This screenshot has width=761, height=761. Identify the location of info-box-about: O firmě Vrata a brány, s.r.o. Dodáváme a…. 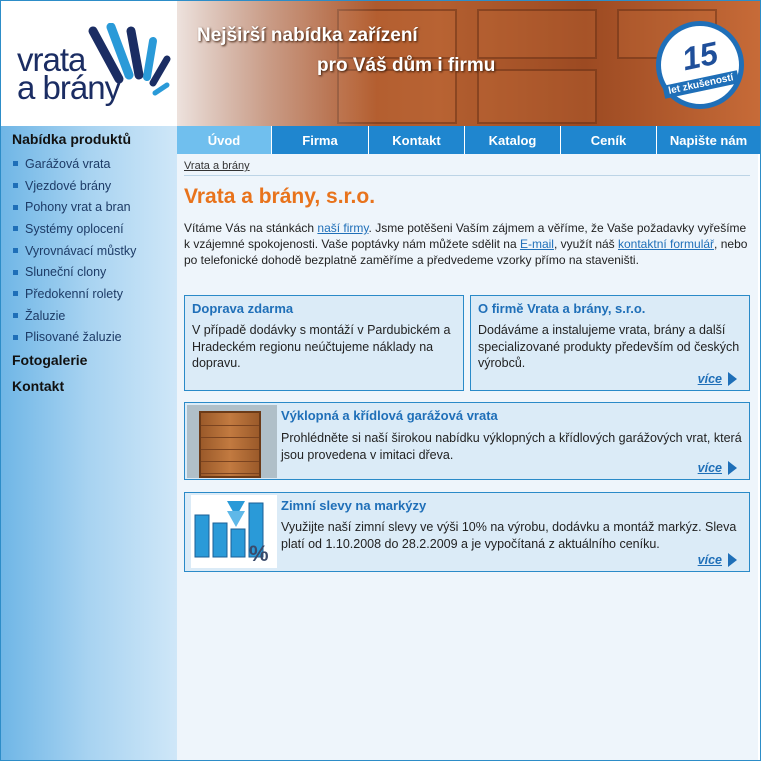
(610, 343).